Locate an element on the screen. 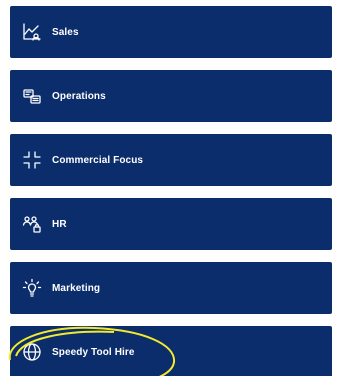  globe-icon is located at coordinates (32, 352).